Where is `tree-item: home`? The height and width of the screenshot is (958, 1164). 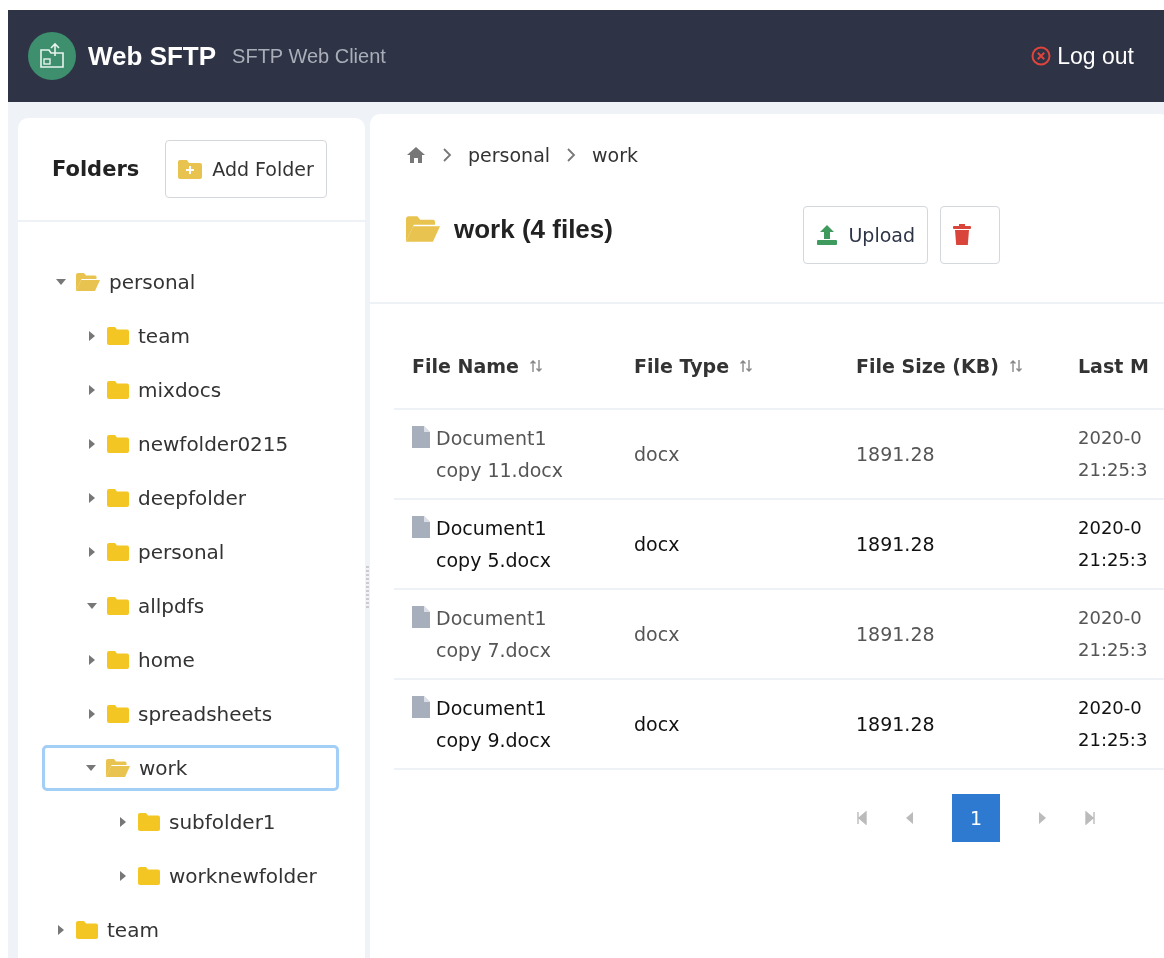 tree-item: home is located at coordinates (140, 660).